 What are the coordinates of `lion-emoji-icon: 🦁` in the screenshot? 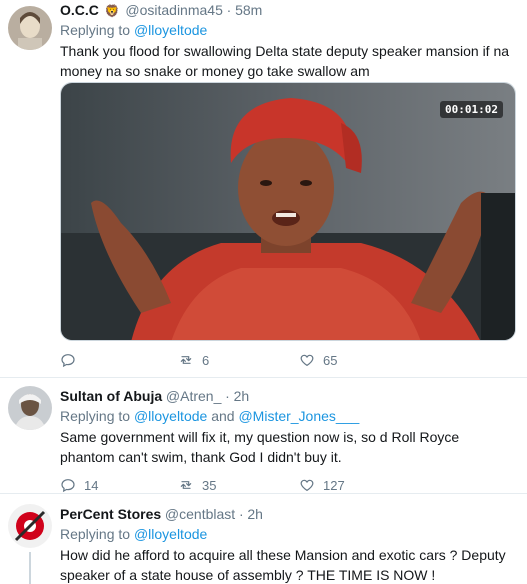 It's located at (112, 11).